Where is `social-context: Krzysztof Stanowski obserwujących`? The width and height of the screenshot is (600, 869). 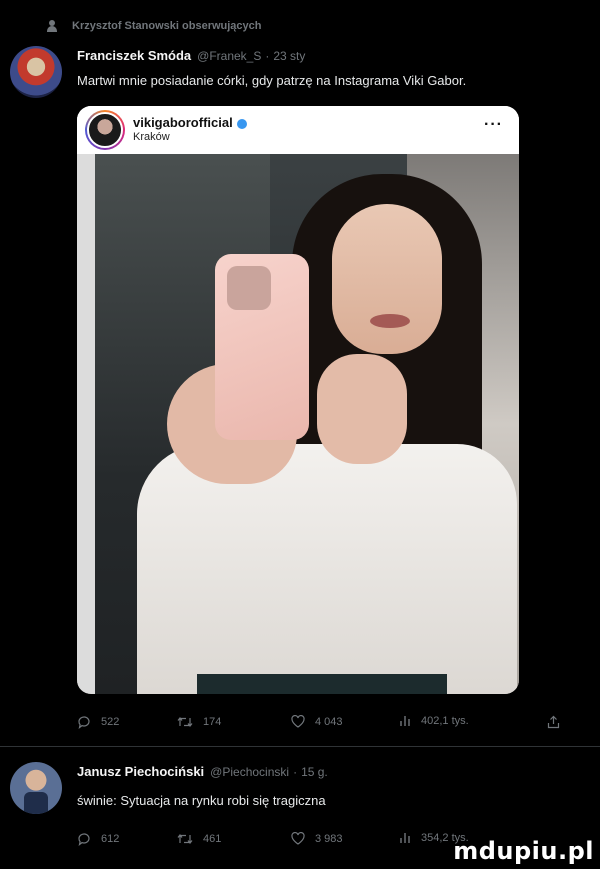
social-context: Krzysztof Stanowski obserwujących is located at coordinates (154, 26).